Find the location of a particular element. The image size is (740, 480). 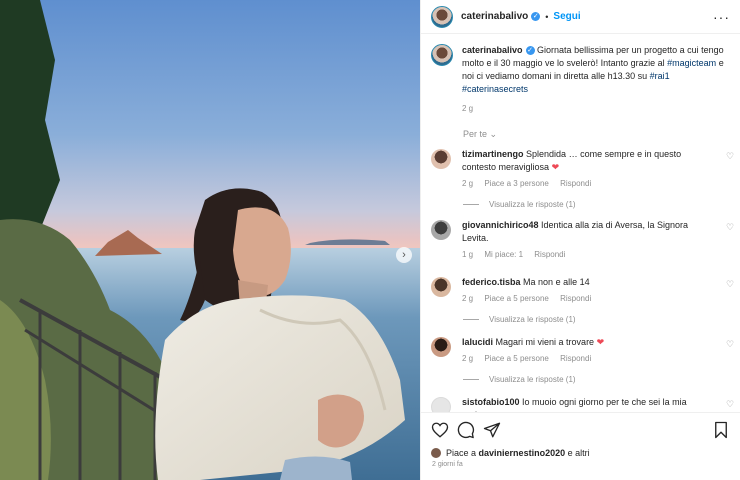

share-send-icon is located at coordinates (492, 430).